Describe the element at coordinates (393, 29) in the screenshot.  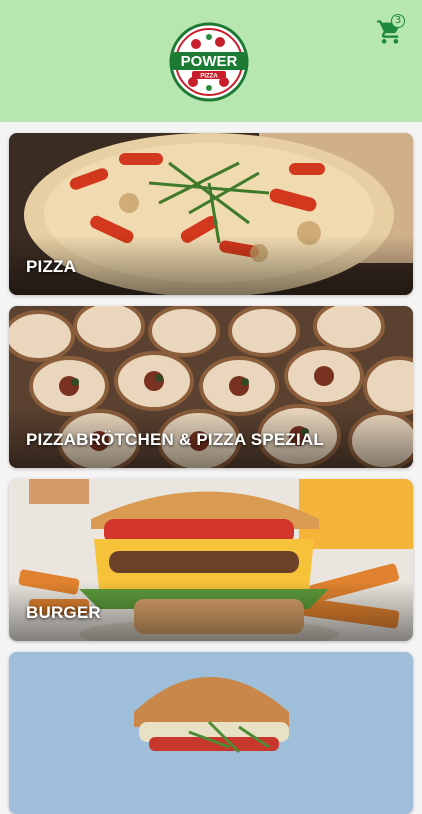
I see `cart-button: 3` at that location.